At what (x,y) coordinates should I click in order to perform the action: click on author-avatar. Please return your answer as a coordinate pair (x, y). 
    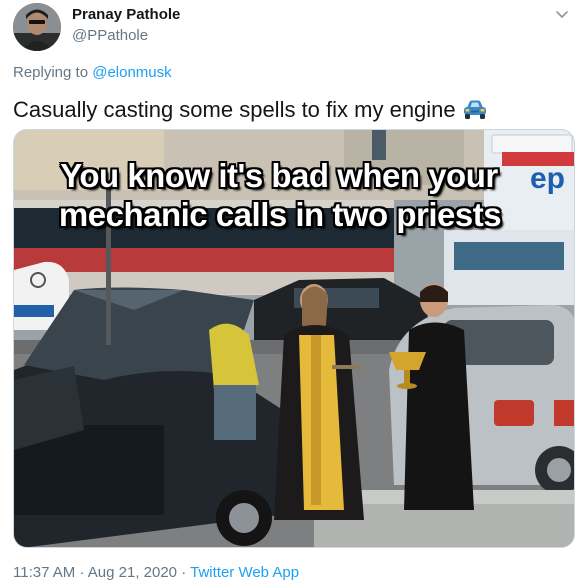
    Looking at the image, I should click on (37, 27).